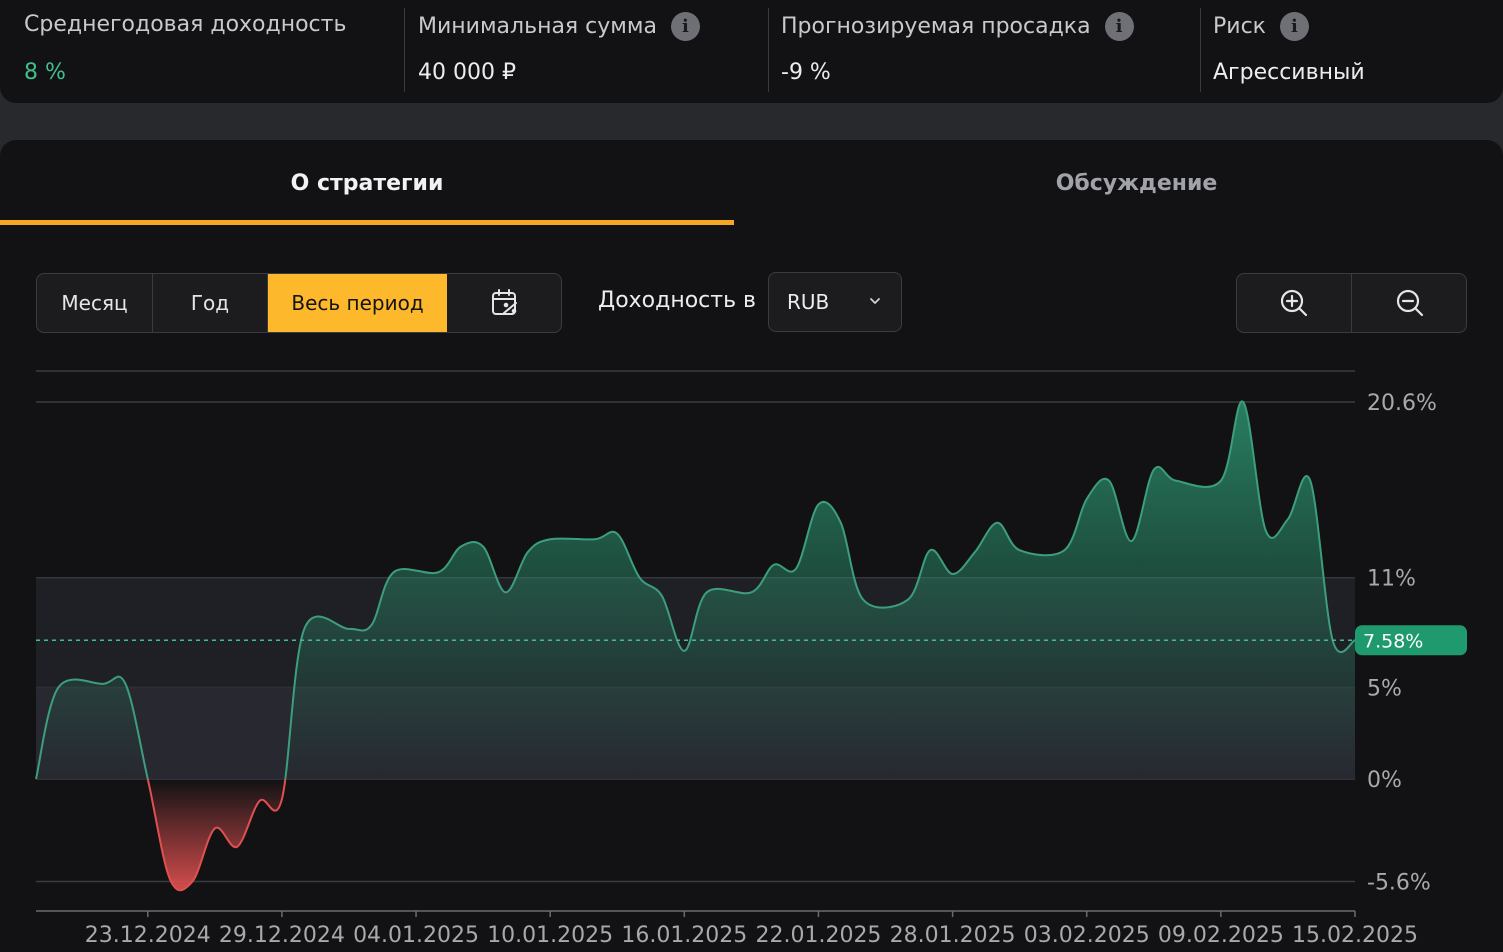 The height and width of the screenshot is (952, 1503). What do you see at coordinates (1391, 579) in the screenshot?
I see `y-tick-label: 11%` at bounding box center [1391, 579].